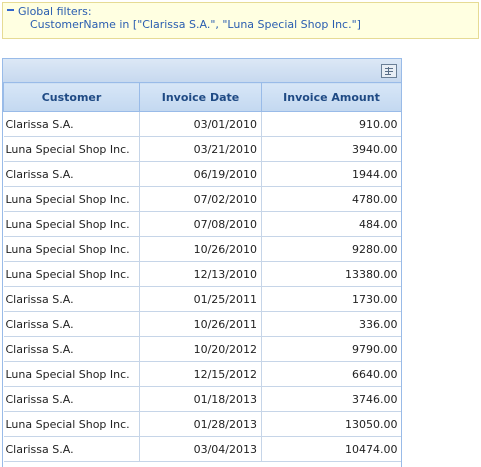 The height and width of the screenshot is (467, 481). What do you see at coordinates (331, 149) in the screenshot?
I see `cell-invoice-amount: 3940.00` at bounding box center [331, 149].